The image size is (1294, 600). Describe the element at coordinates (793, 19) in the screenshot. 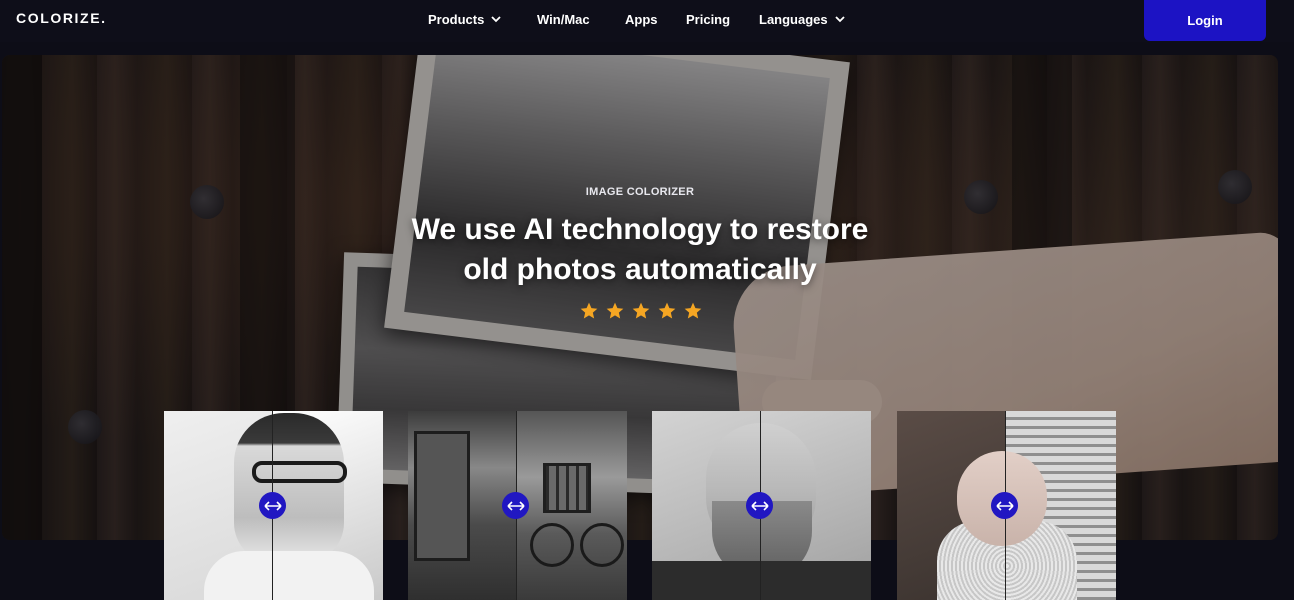

I see `nav-languages-label: Languages` at that location.